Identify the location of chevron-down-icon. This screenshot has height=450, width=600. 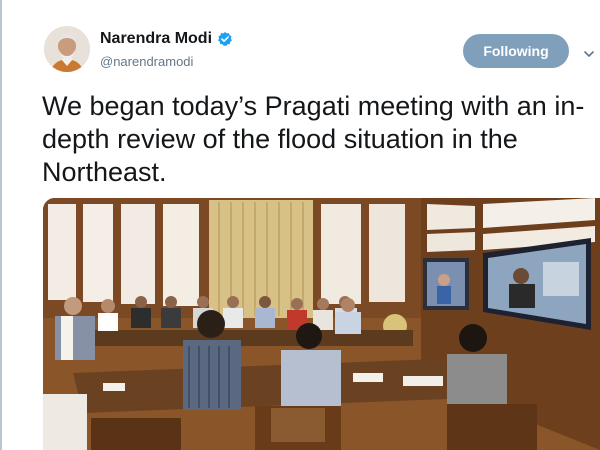
(589, 51).